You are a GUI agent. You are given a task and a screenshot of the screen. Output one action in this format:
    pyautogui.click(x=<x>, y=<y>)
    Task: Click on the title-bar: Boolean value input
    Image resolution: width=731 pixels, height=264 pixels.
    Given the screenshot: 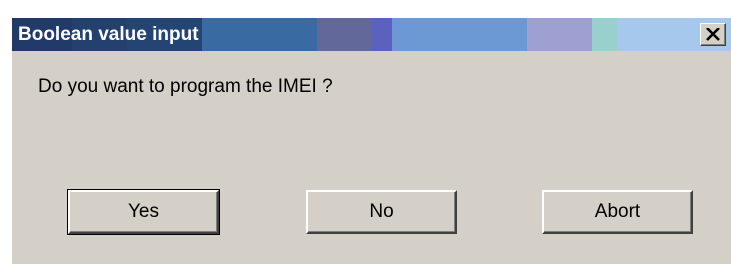 What is the action you would take?
    pyautogui.click(x=371, y=34)
    